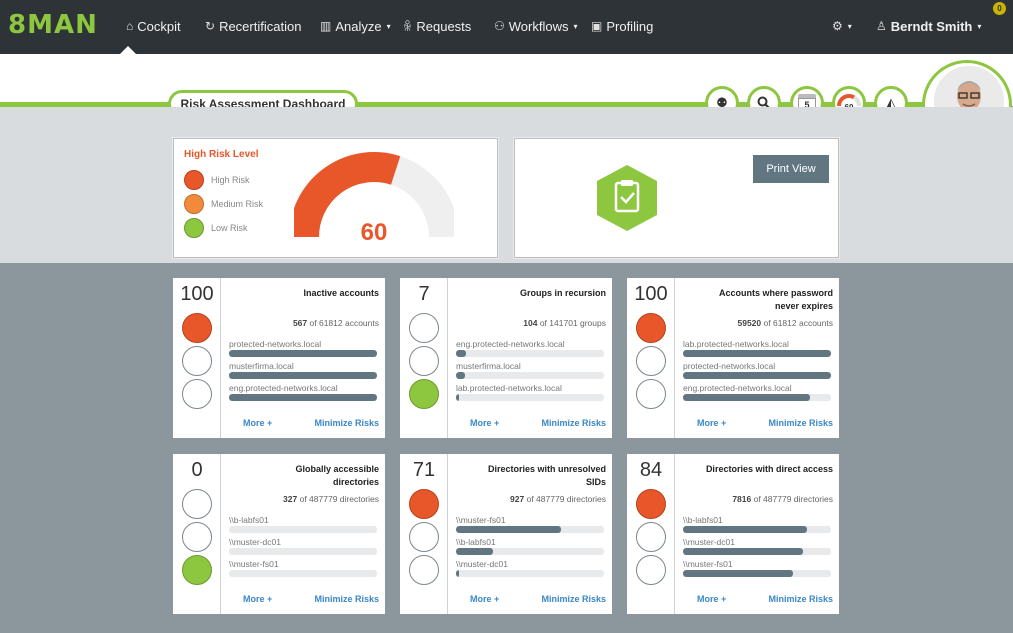 The image size is (1013, 633). Describe the element at coordinates (229, 228) in the screenshot. I see `legend-label: Low Risk` at that location.